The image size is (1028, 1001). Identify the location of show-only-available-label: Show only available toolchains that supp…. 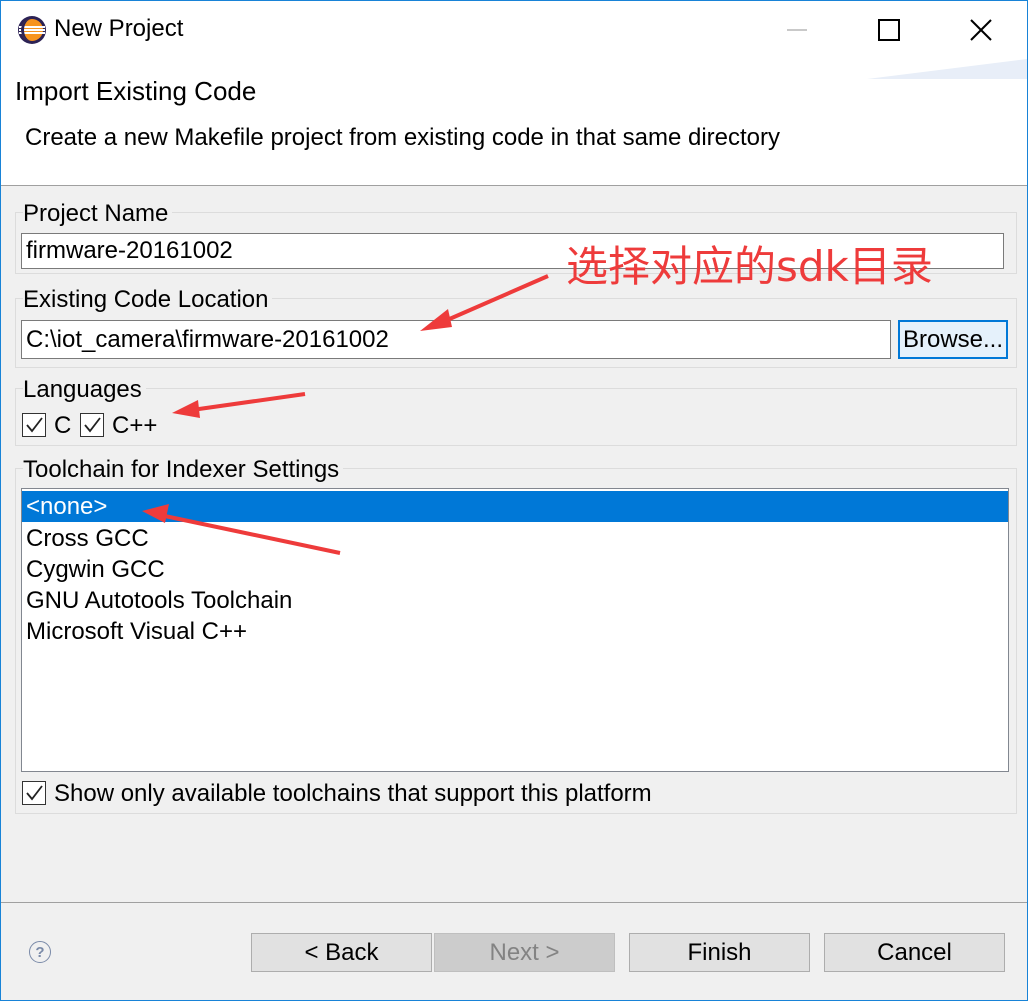
(353, 793).